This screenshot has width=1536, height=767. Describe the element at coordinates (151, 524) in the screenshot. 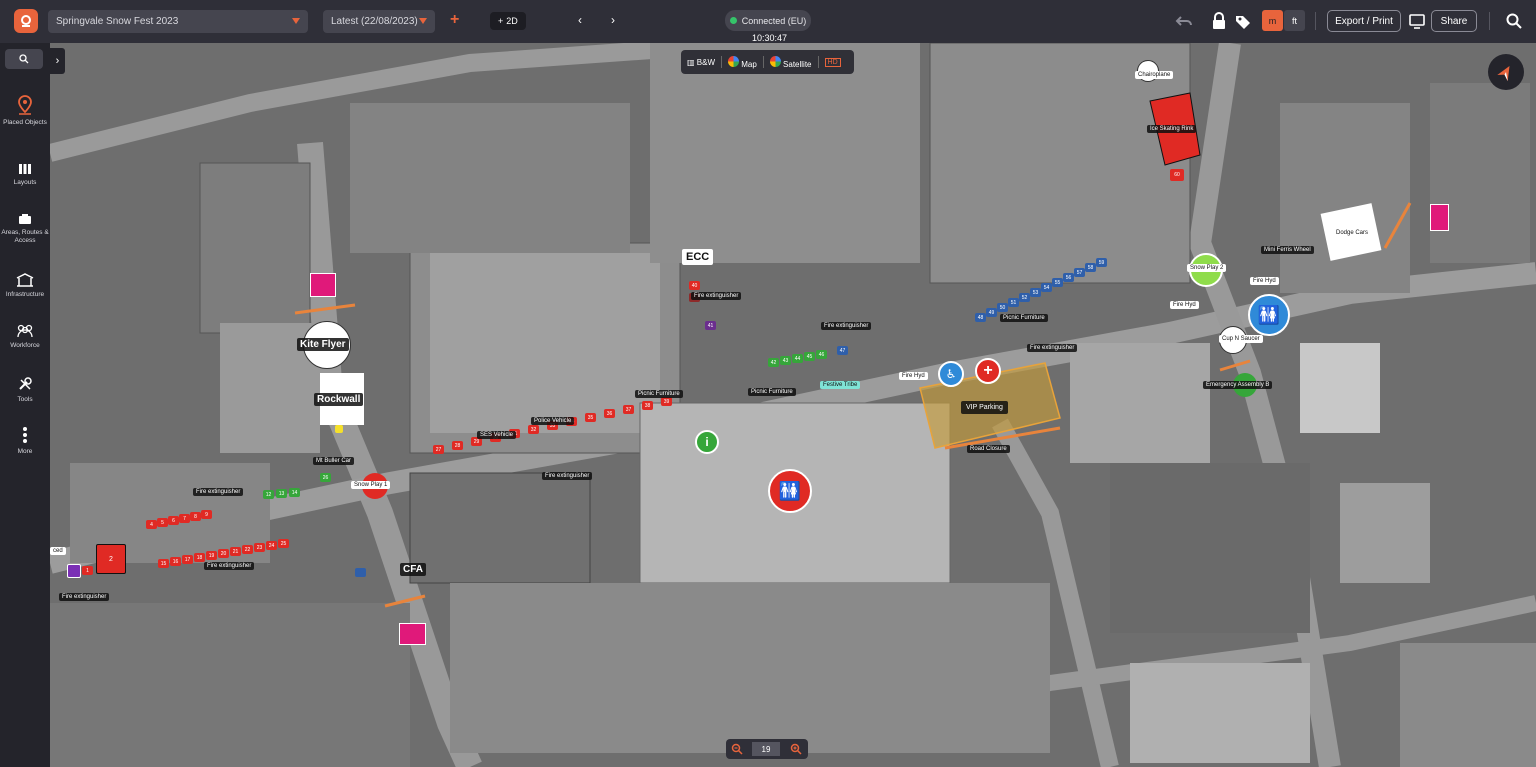

I see `marker-tag: 4` at that location.